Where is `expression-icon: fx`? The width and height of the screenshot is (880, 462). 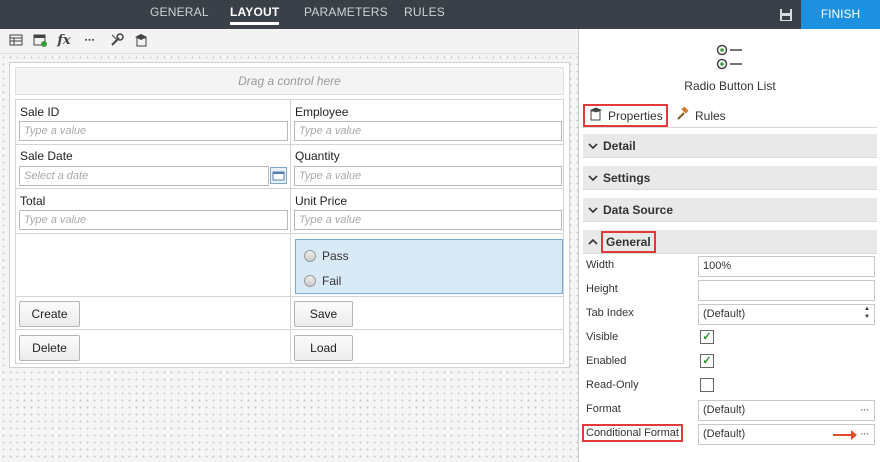 expression-icon: fx is located at coordinates (64, 41).